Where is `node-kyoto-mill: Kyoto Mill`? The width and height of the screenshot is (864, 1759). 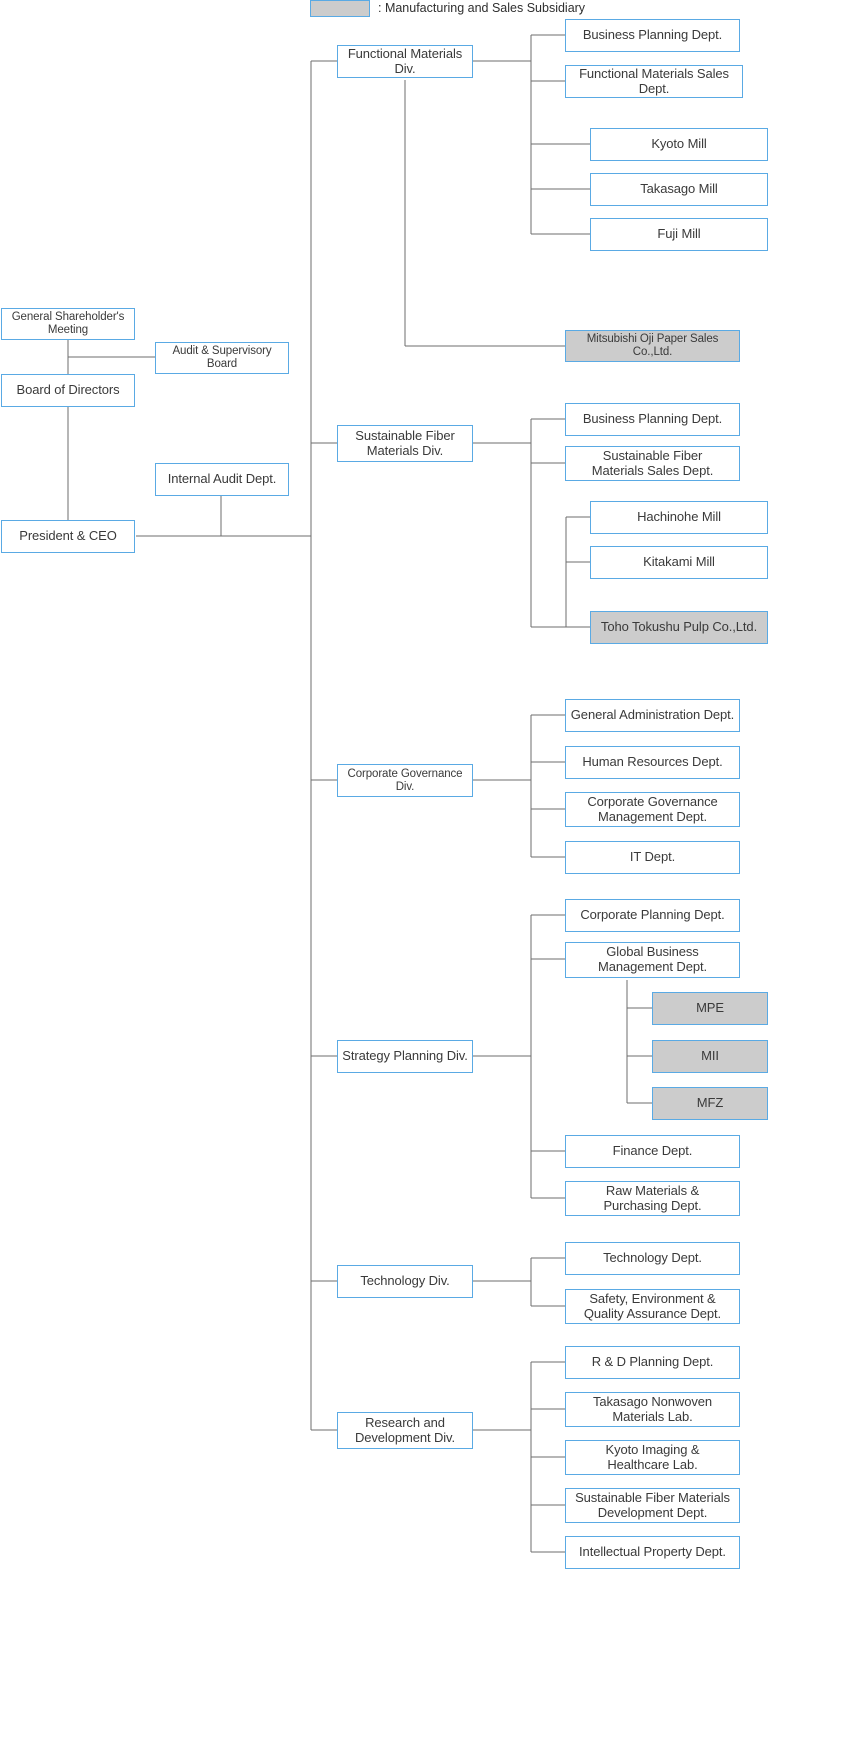 node-kyoto-mill: Kyoto Mill is located at coordinates (679, 144).